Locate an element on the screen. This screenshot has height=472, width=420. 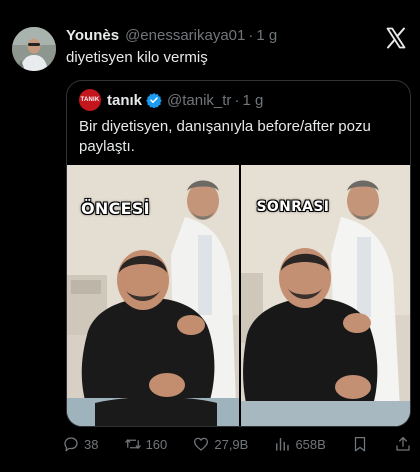
reply-count: 38 is located at coordinates (91, 444).